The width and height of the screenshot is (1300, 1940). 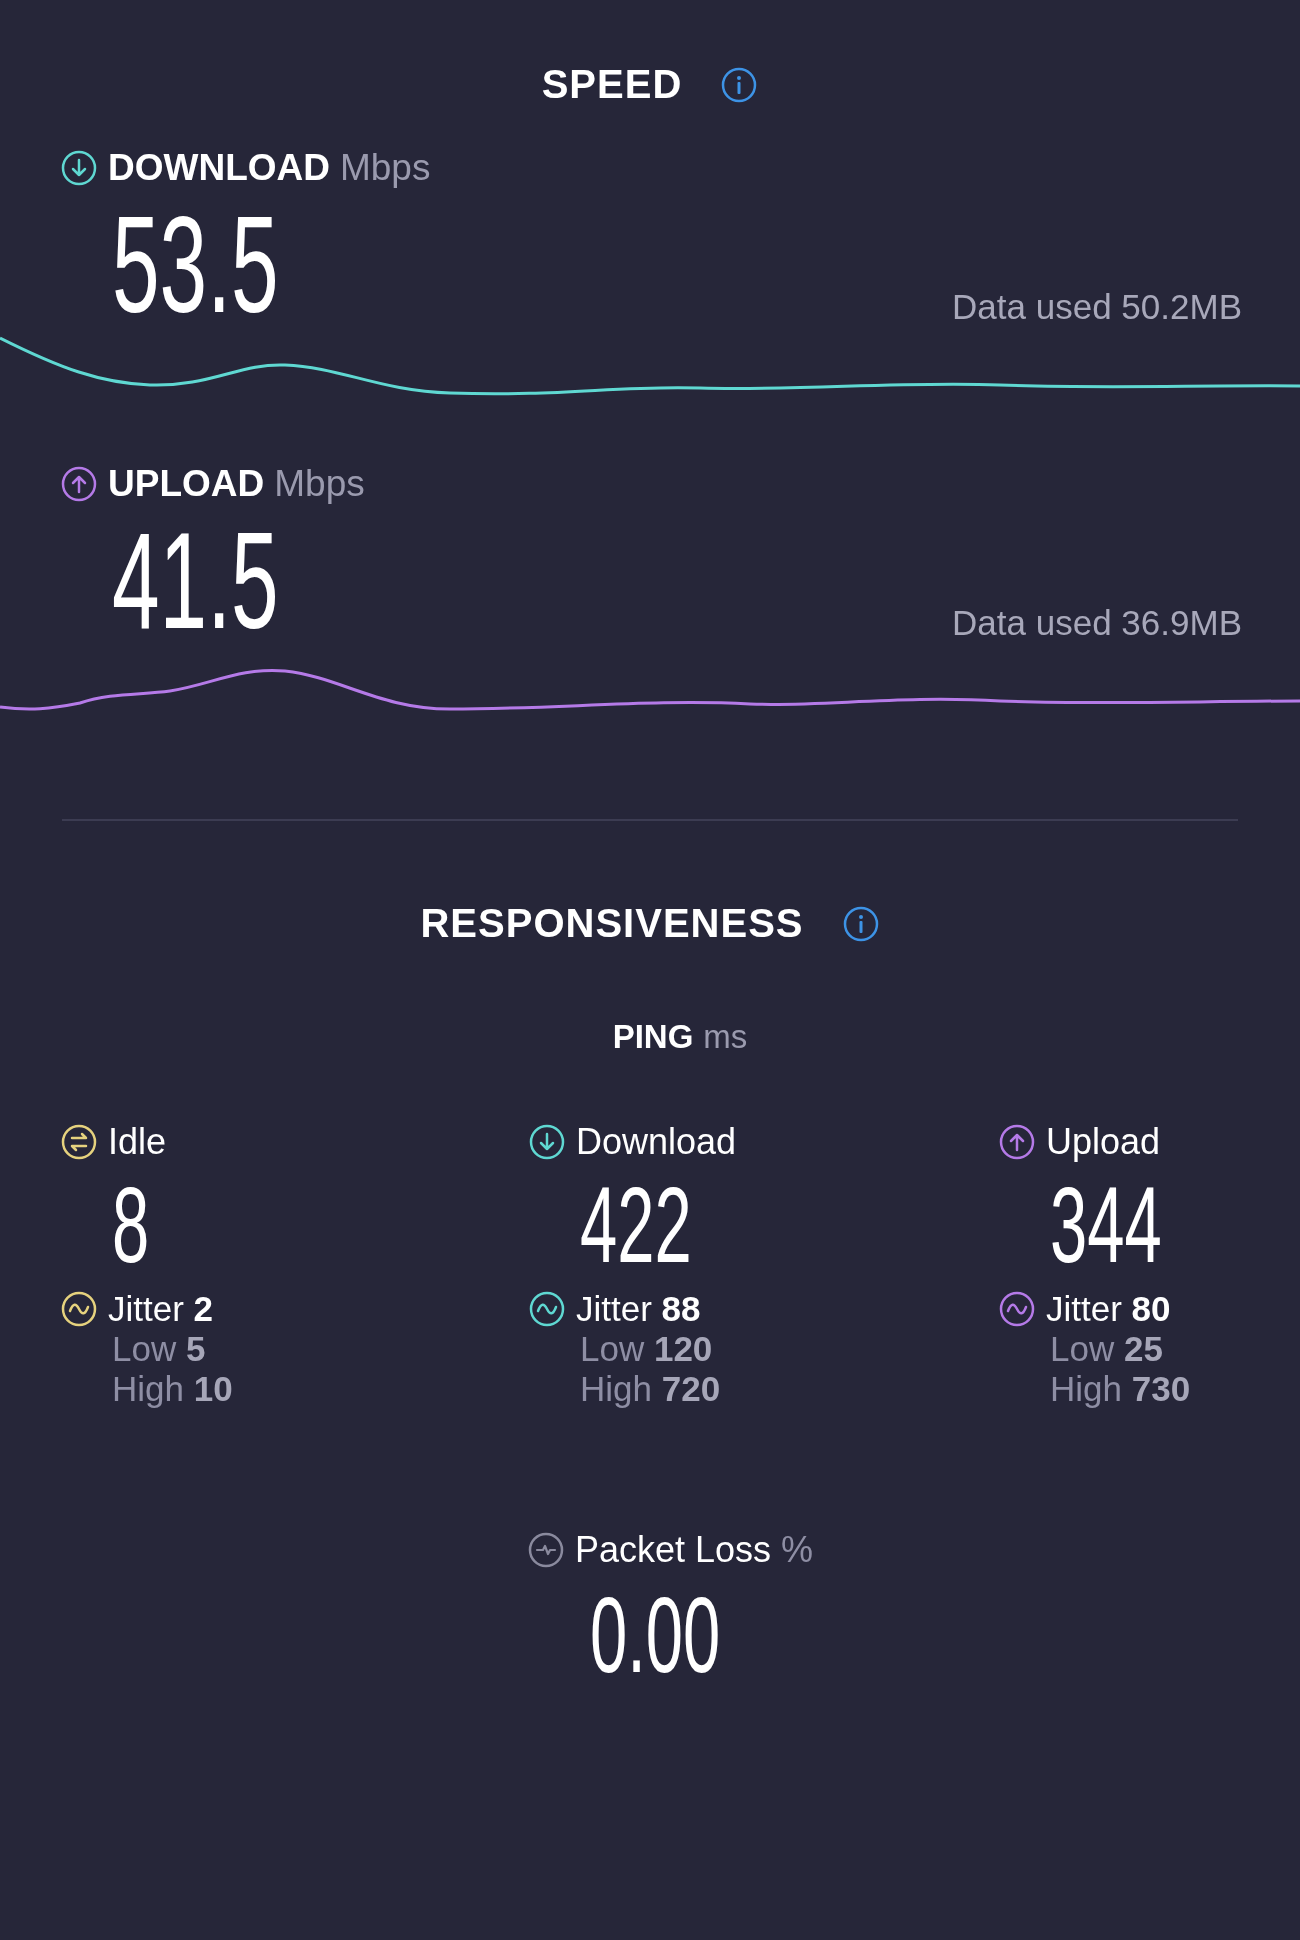 What do you see at coordinates (159, 1348) in the screenshot?
I see `low-text: Low 5` at bounding box center [159, 1348].